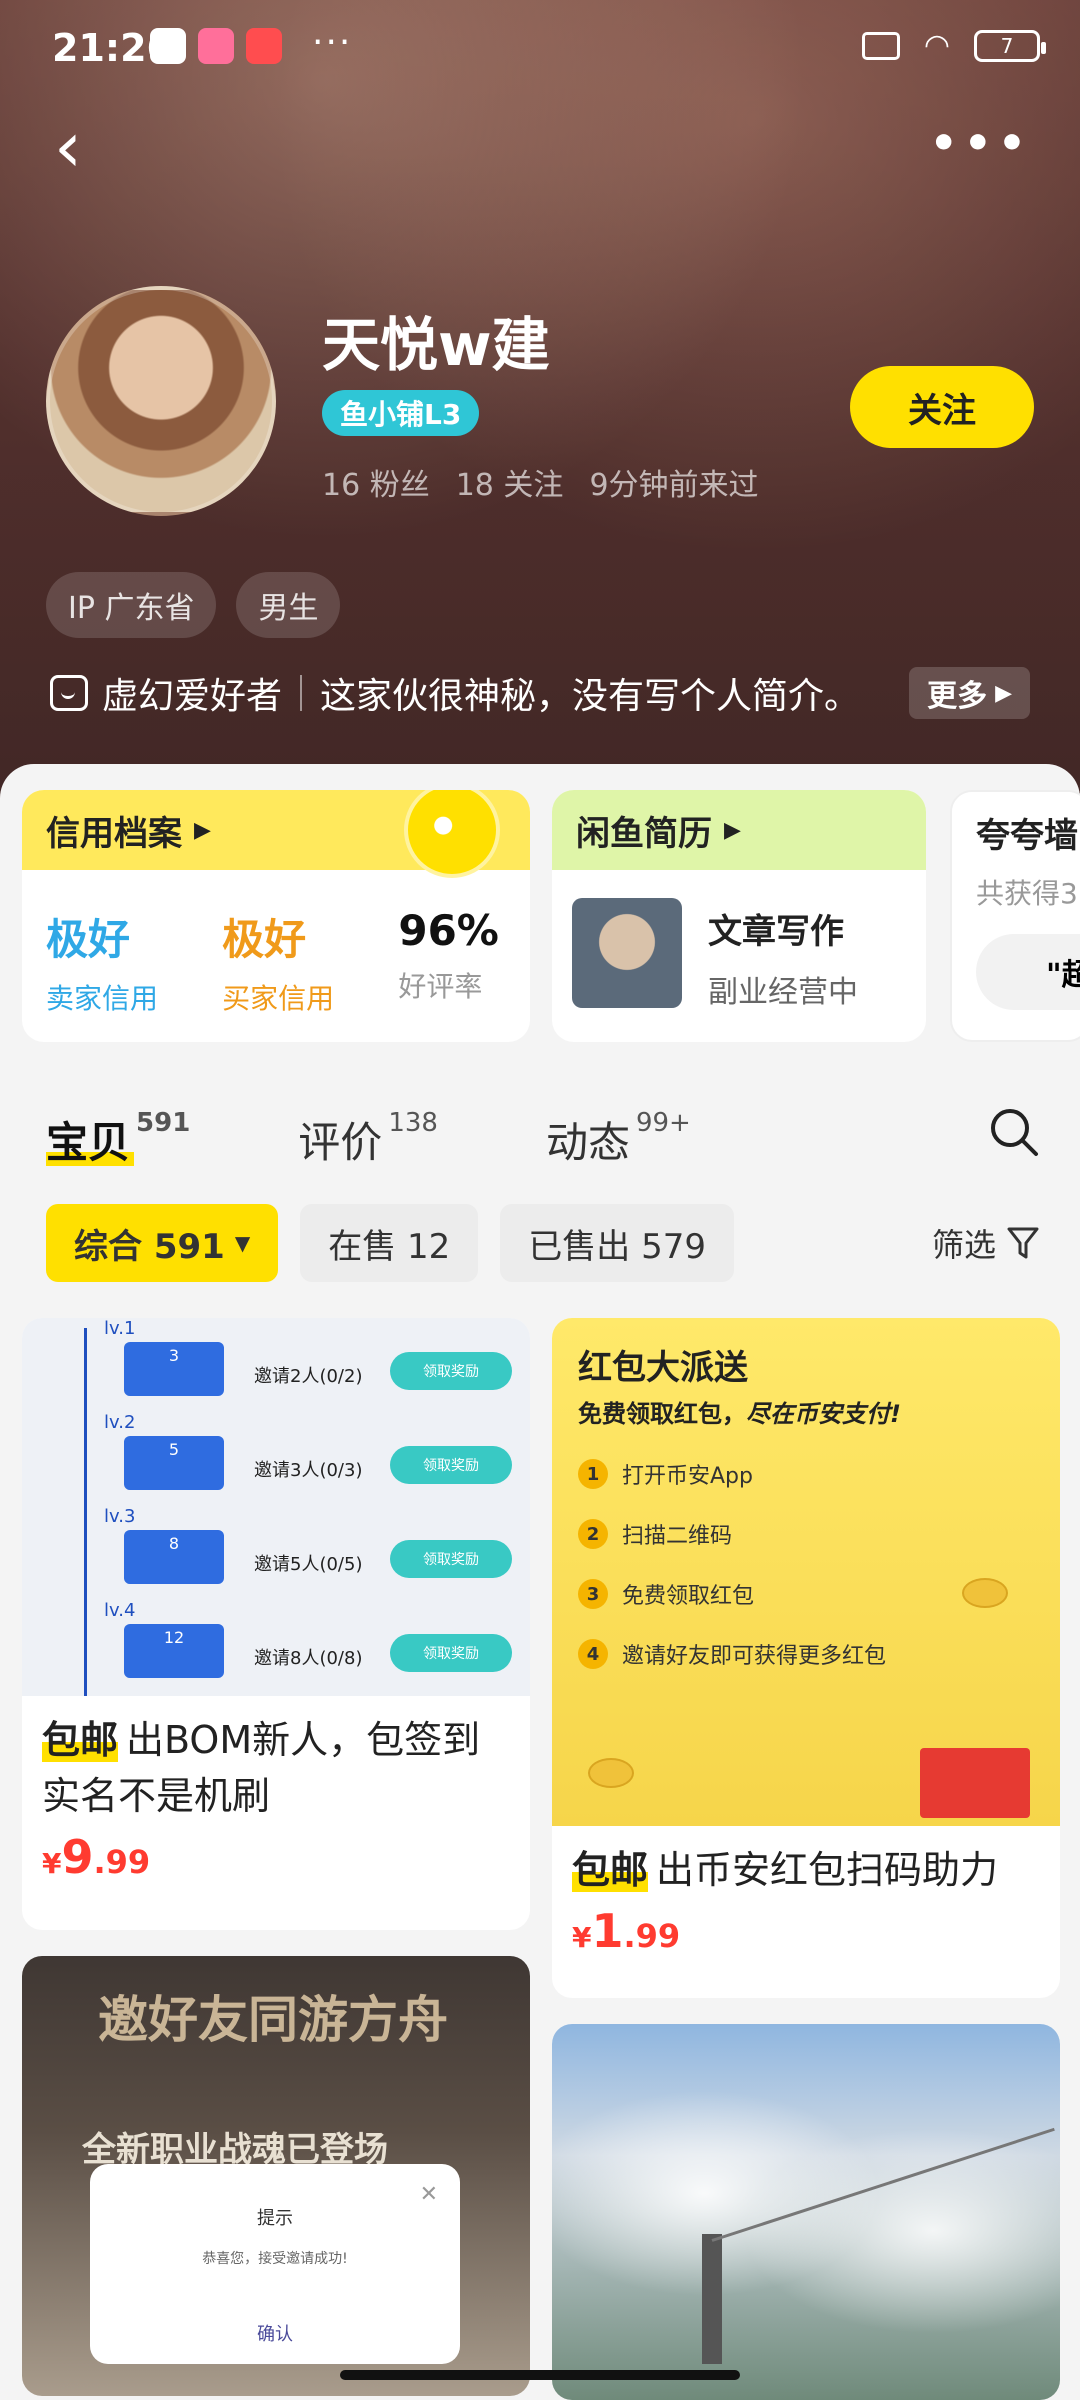 This screenshot has height=2400, width=1080. I want to click on praise-card-title: 夸夸墙, so click(1016, 832).